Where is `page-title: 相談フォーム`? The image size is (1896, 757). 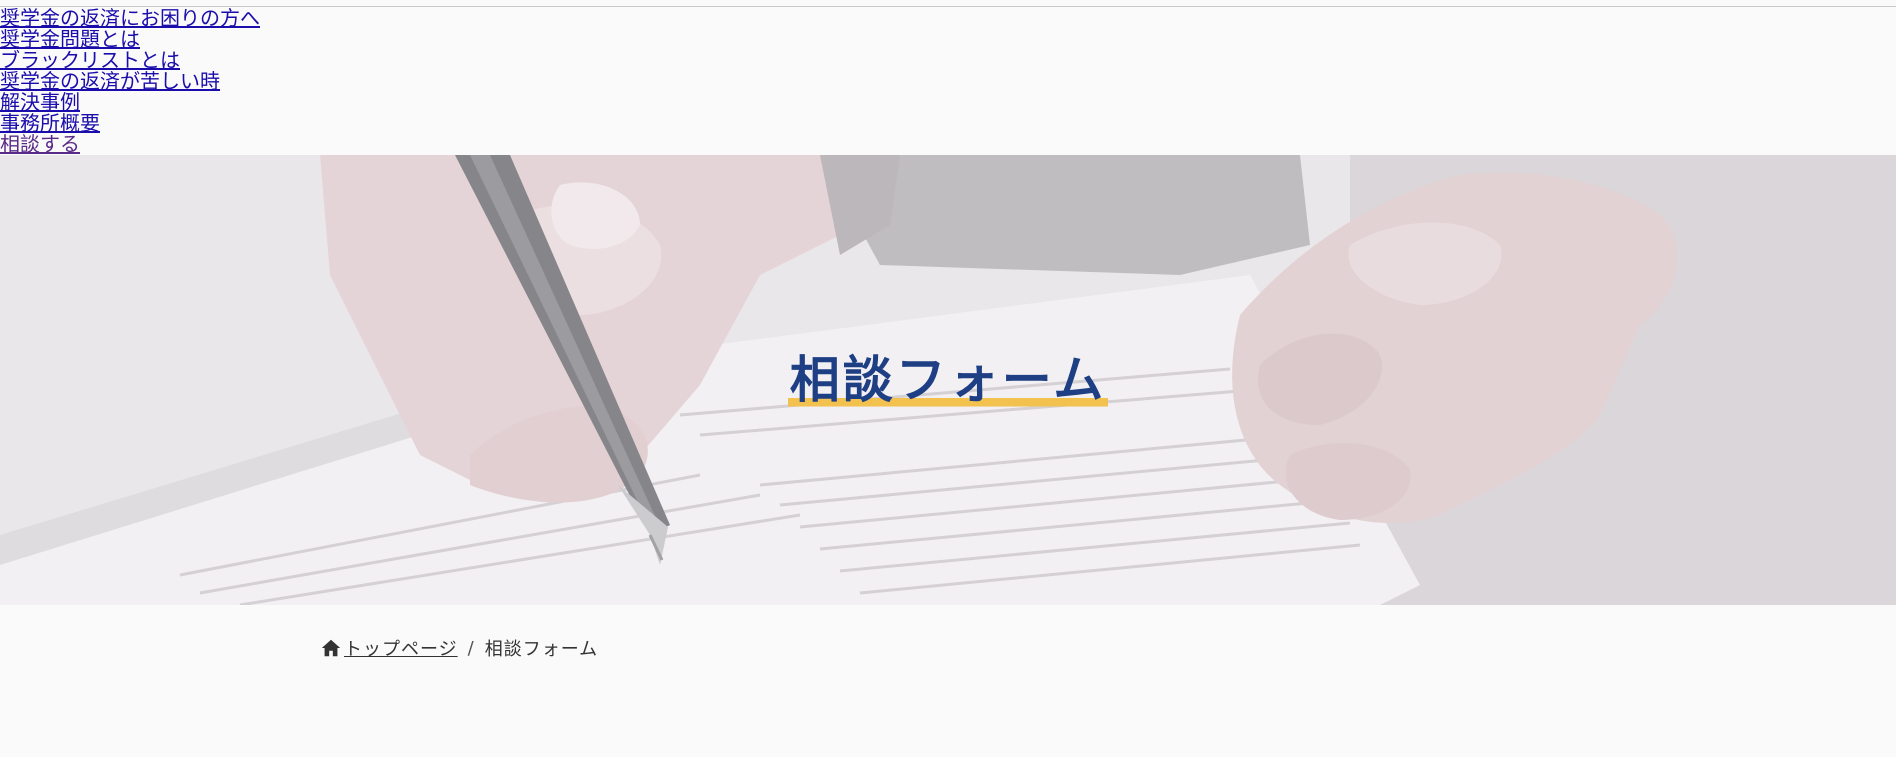
page-title: 相談フォーム is located at coordinates (948, 380).